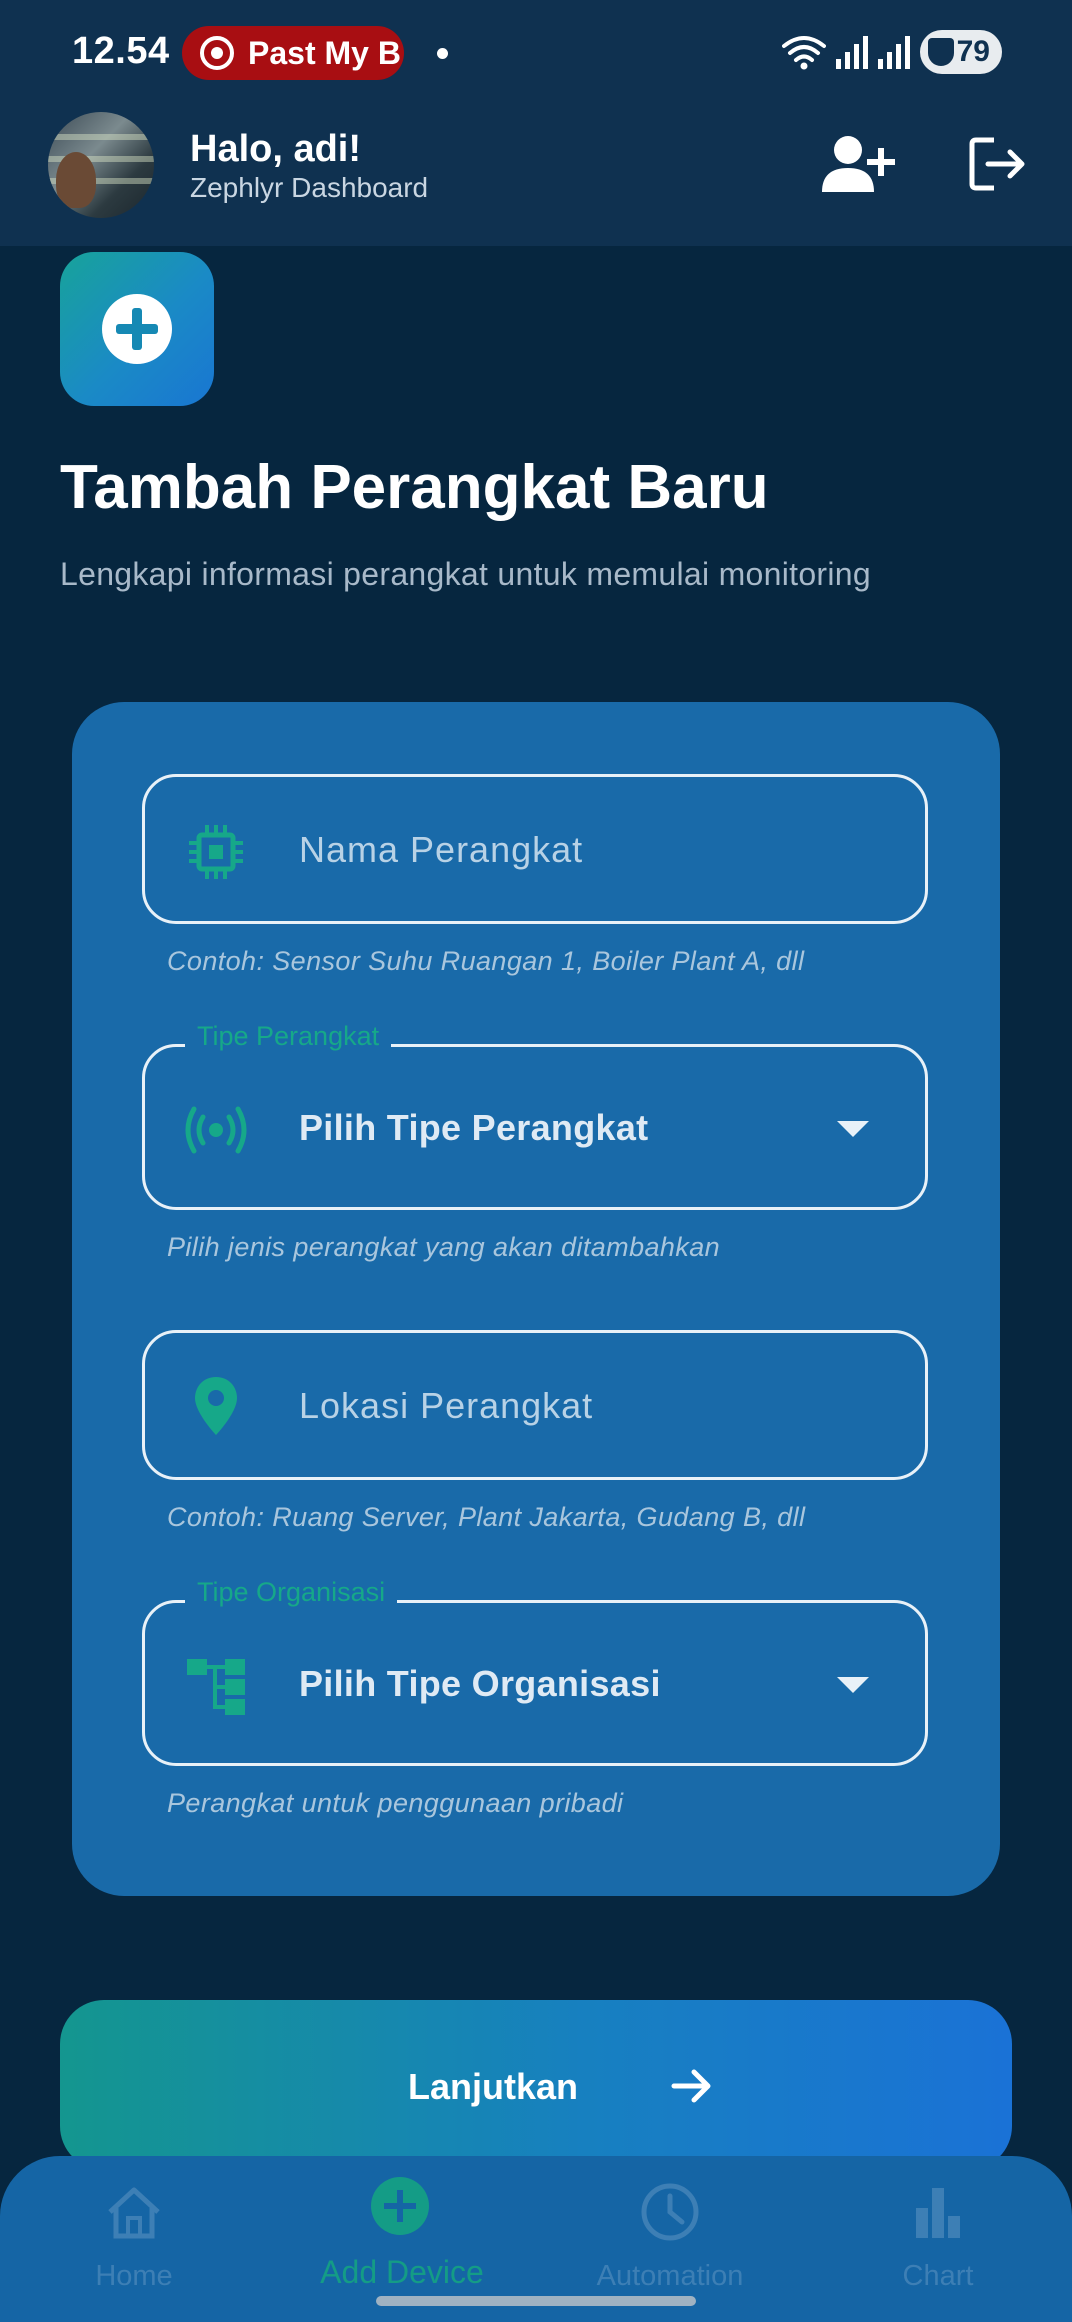 The image size is (1072, 2322). Describe the element at coordinates (324, 52) in the screenshot. I see `media-chip-text: Past My B` at that location.